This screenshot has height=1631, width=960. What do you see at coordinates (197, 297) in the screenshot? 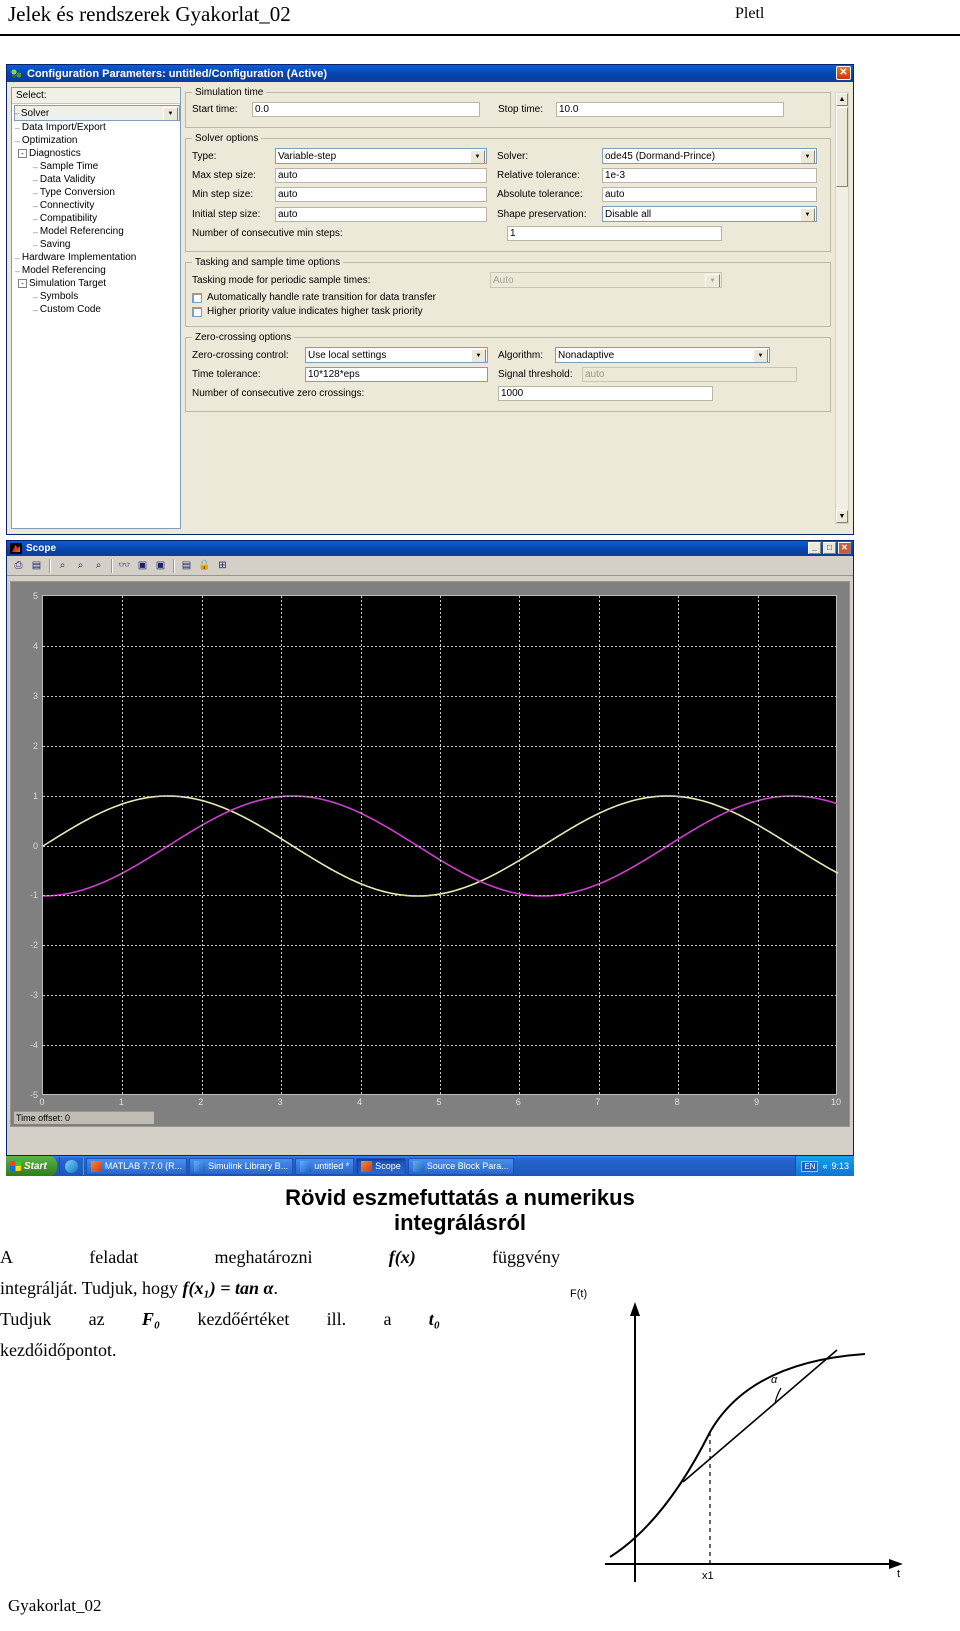
I see `checkbox-icon` at bounding box center [197, 297].